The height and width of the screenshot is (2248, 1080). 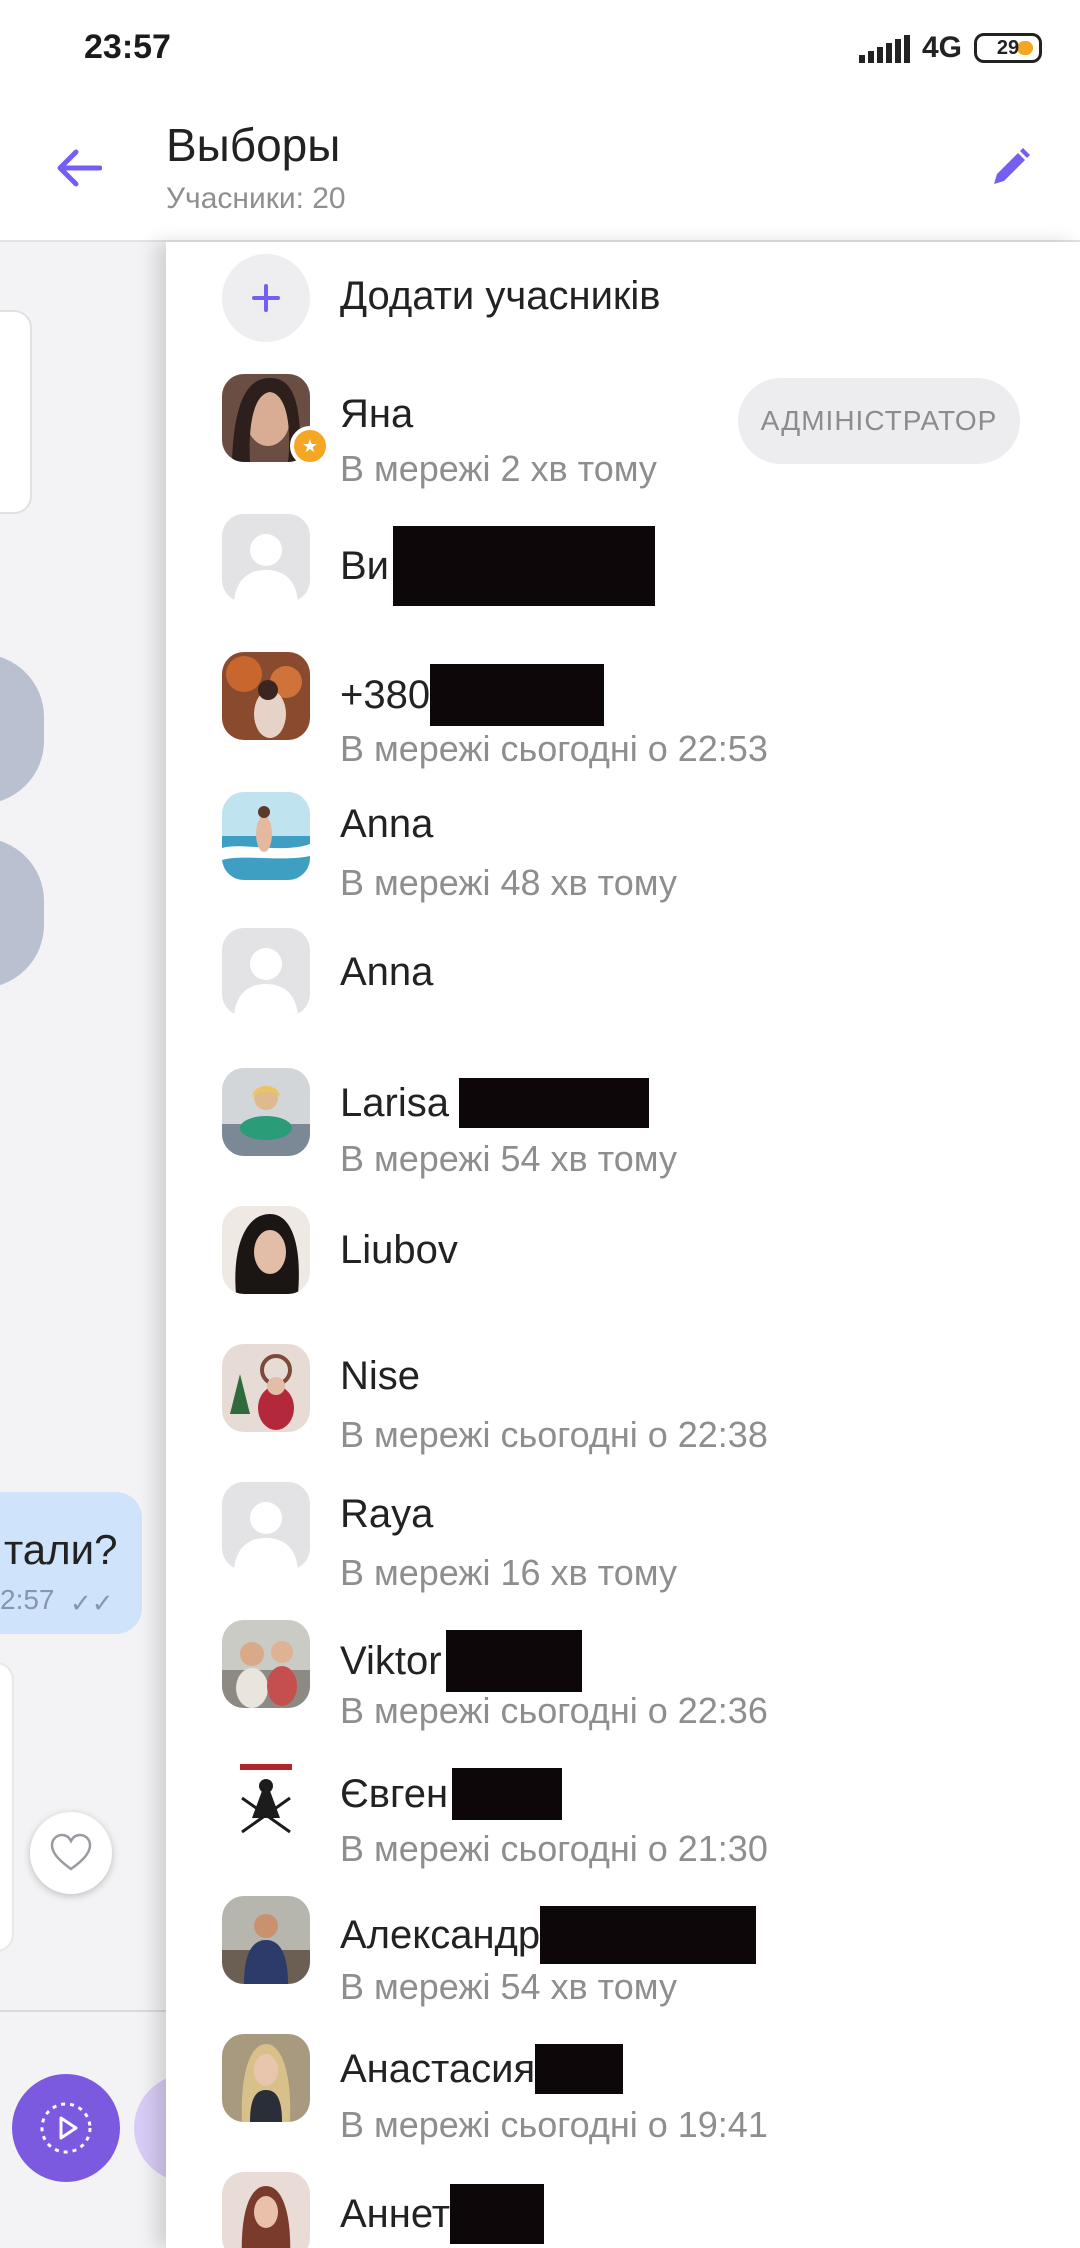 I want to click on member-row: Larisa В мережі 54 хв тому, so click(x=623, y=1125).